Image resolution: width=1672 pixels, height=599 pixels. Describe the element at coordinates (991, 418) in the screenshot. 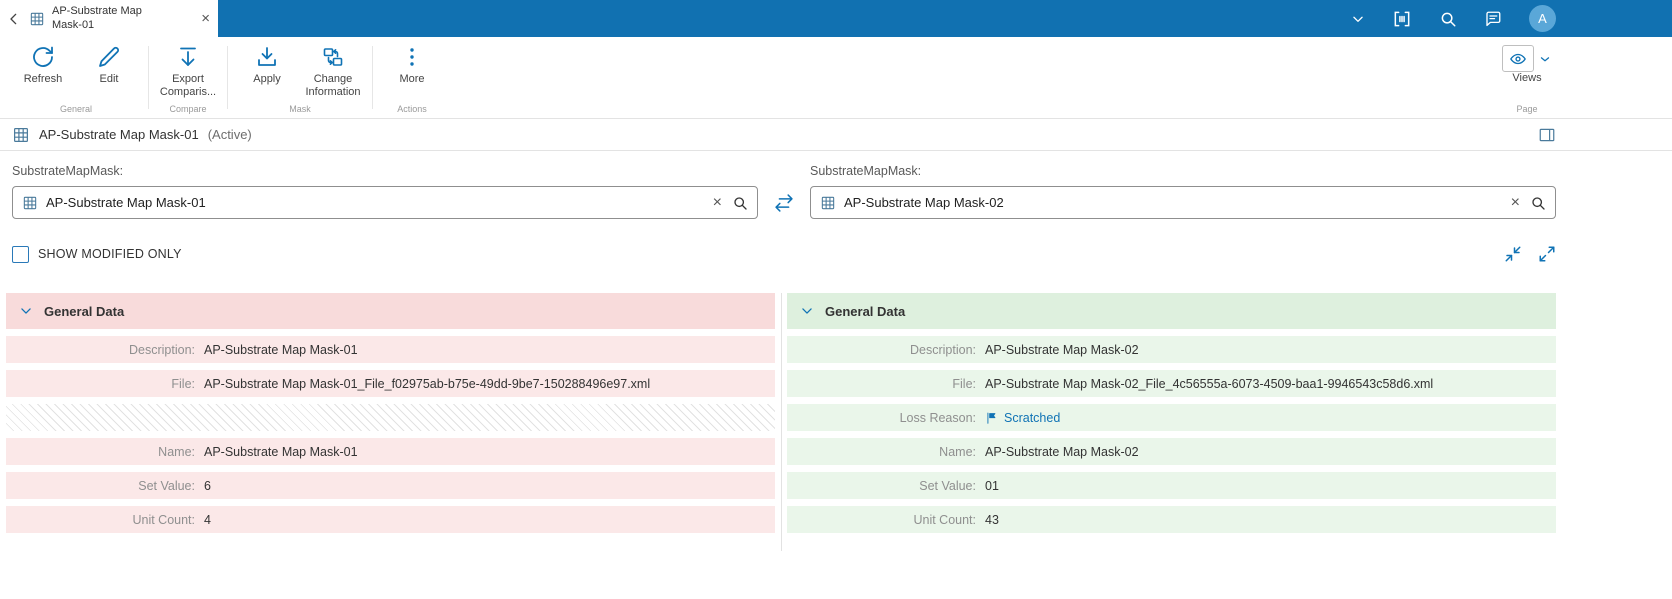

I see `flag-icon` at that location.